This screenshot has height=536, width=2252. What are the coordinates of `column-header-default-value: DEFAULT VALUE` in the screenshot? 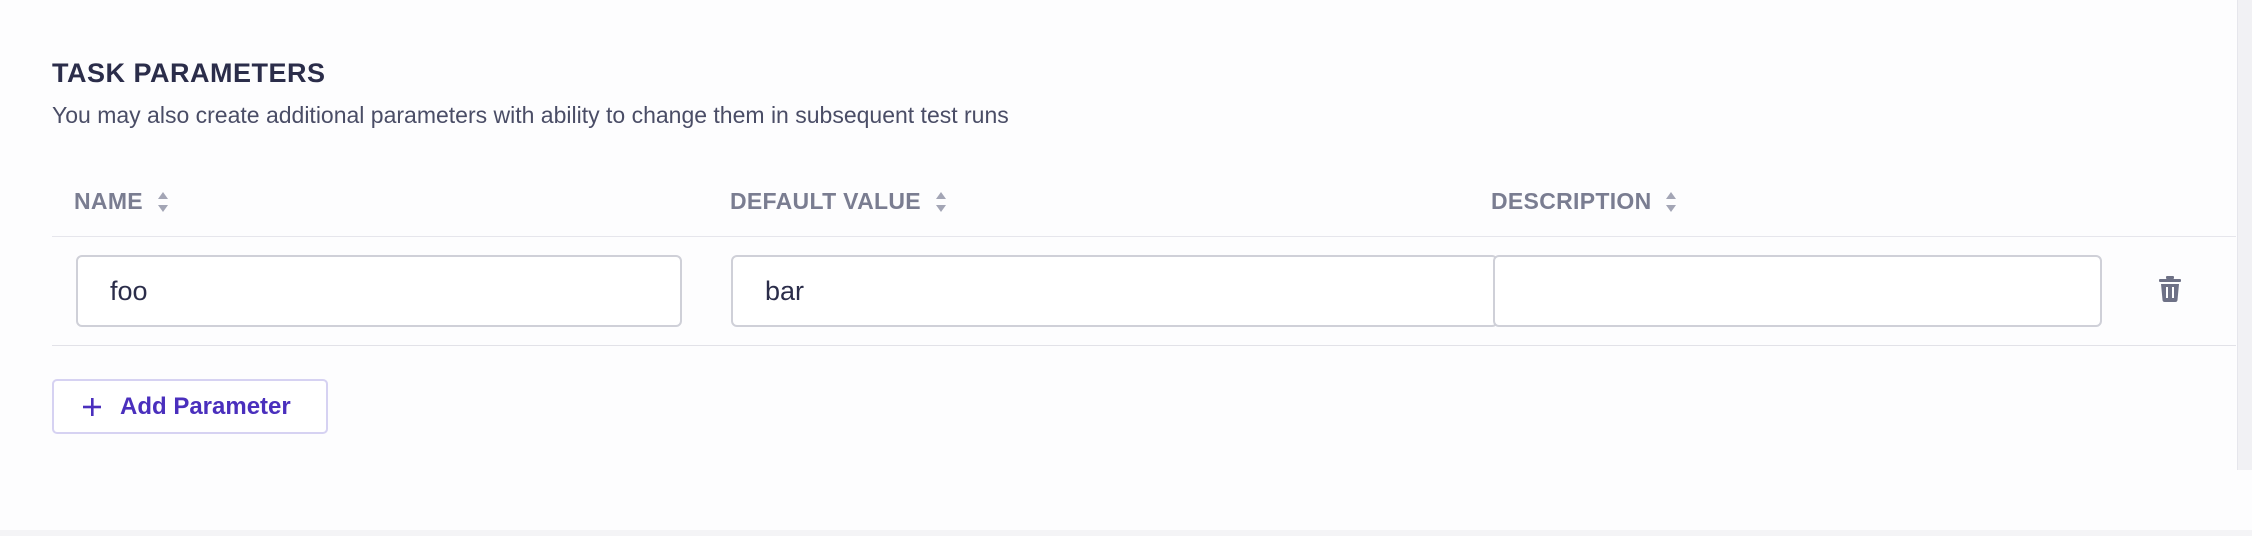 It's located at (840, 201).